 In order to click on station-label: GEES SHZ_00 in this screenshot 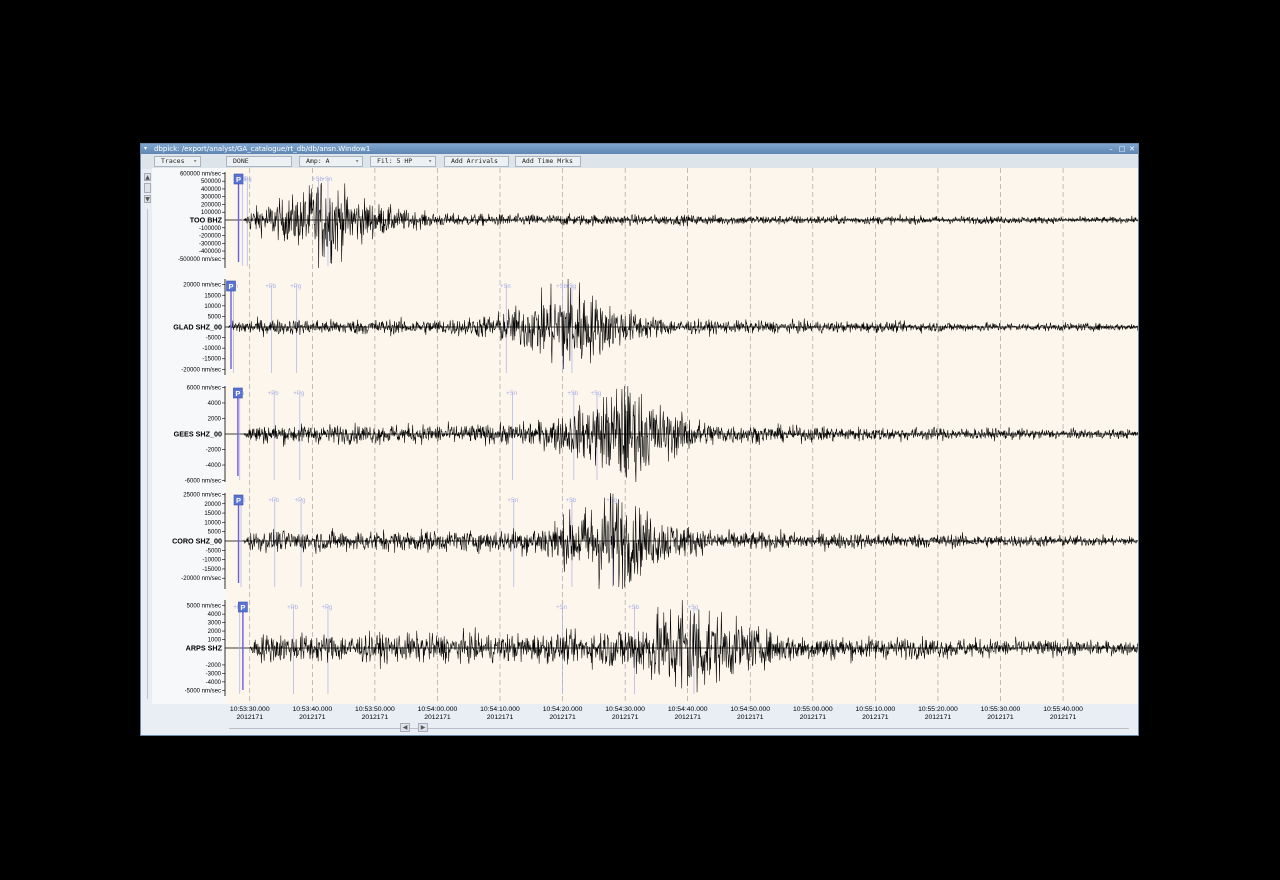, I will do `click(198, 434)`.